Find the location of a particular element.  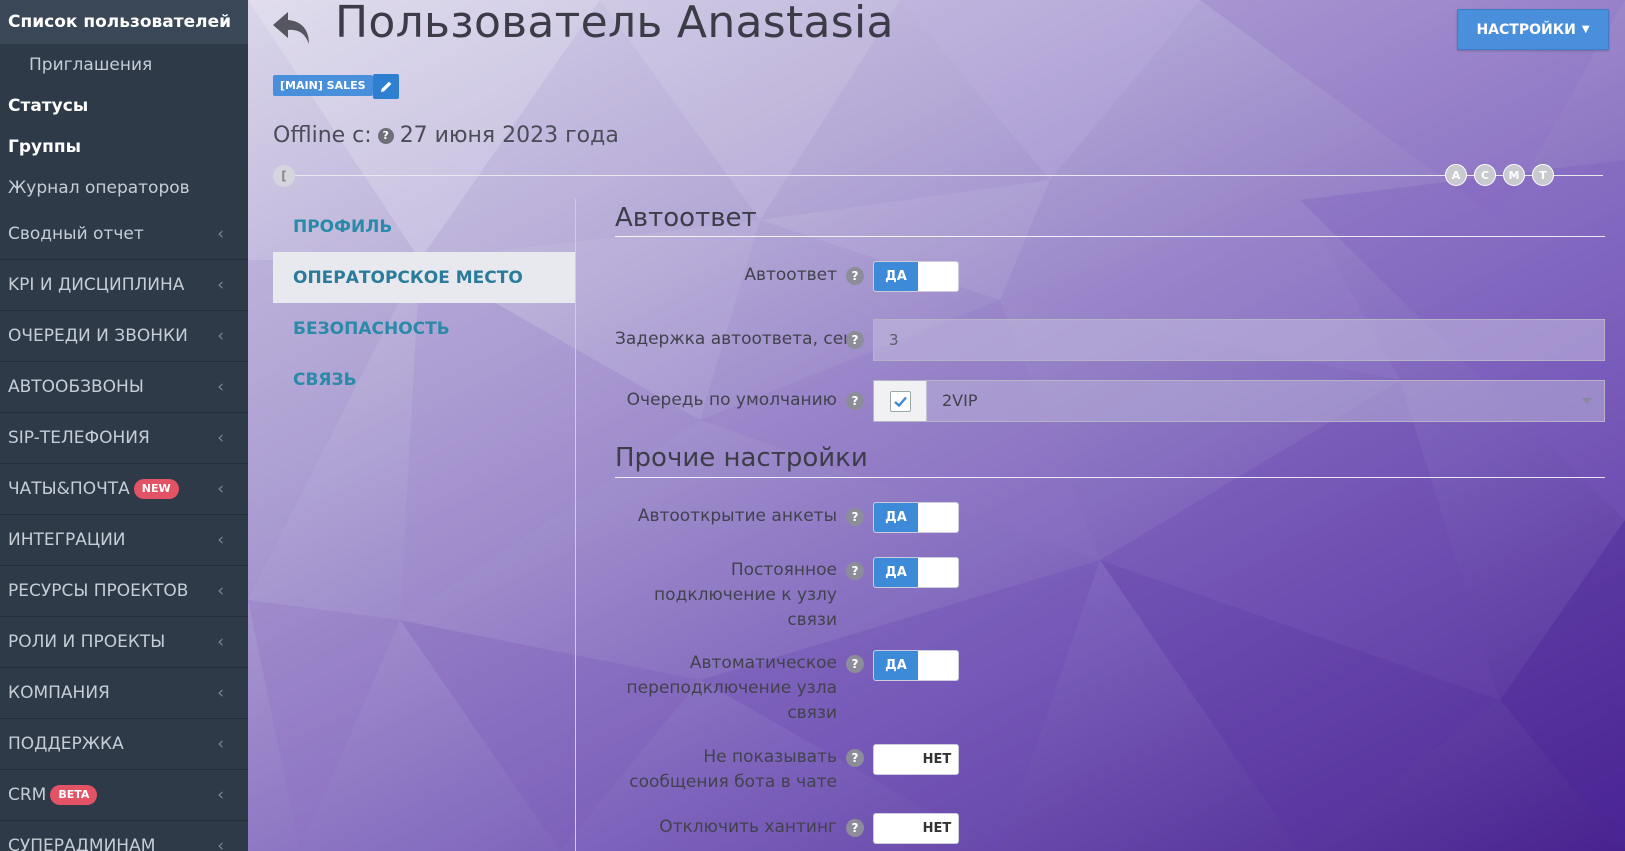

autoreply-label: Автоответ is located at coordinates (790, 275).